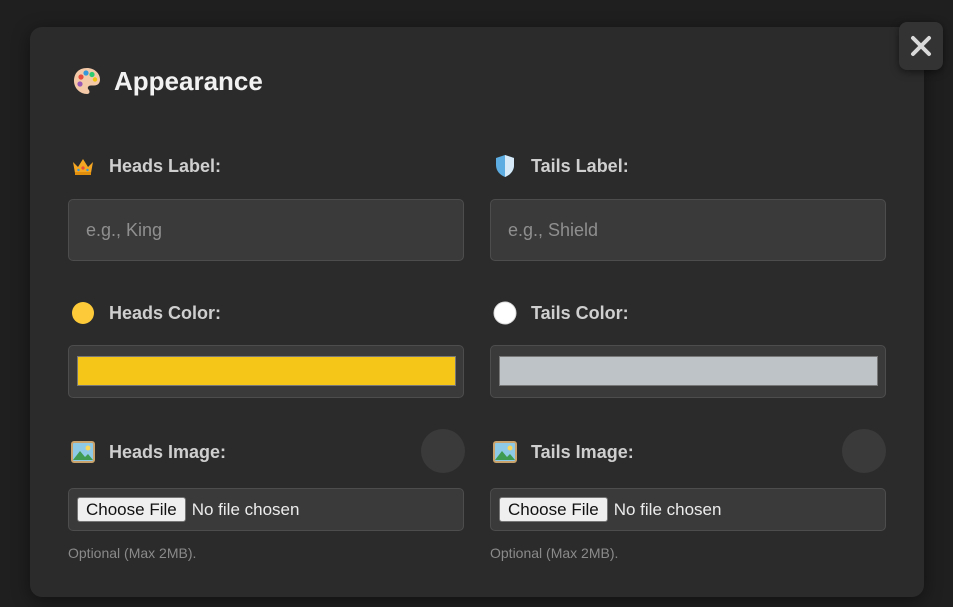  I want to click on tails-file-status: No file chosen, so click(667, 509).